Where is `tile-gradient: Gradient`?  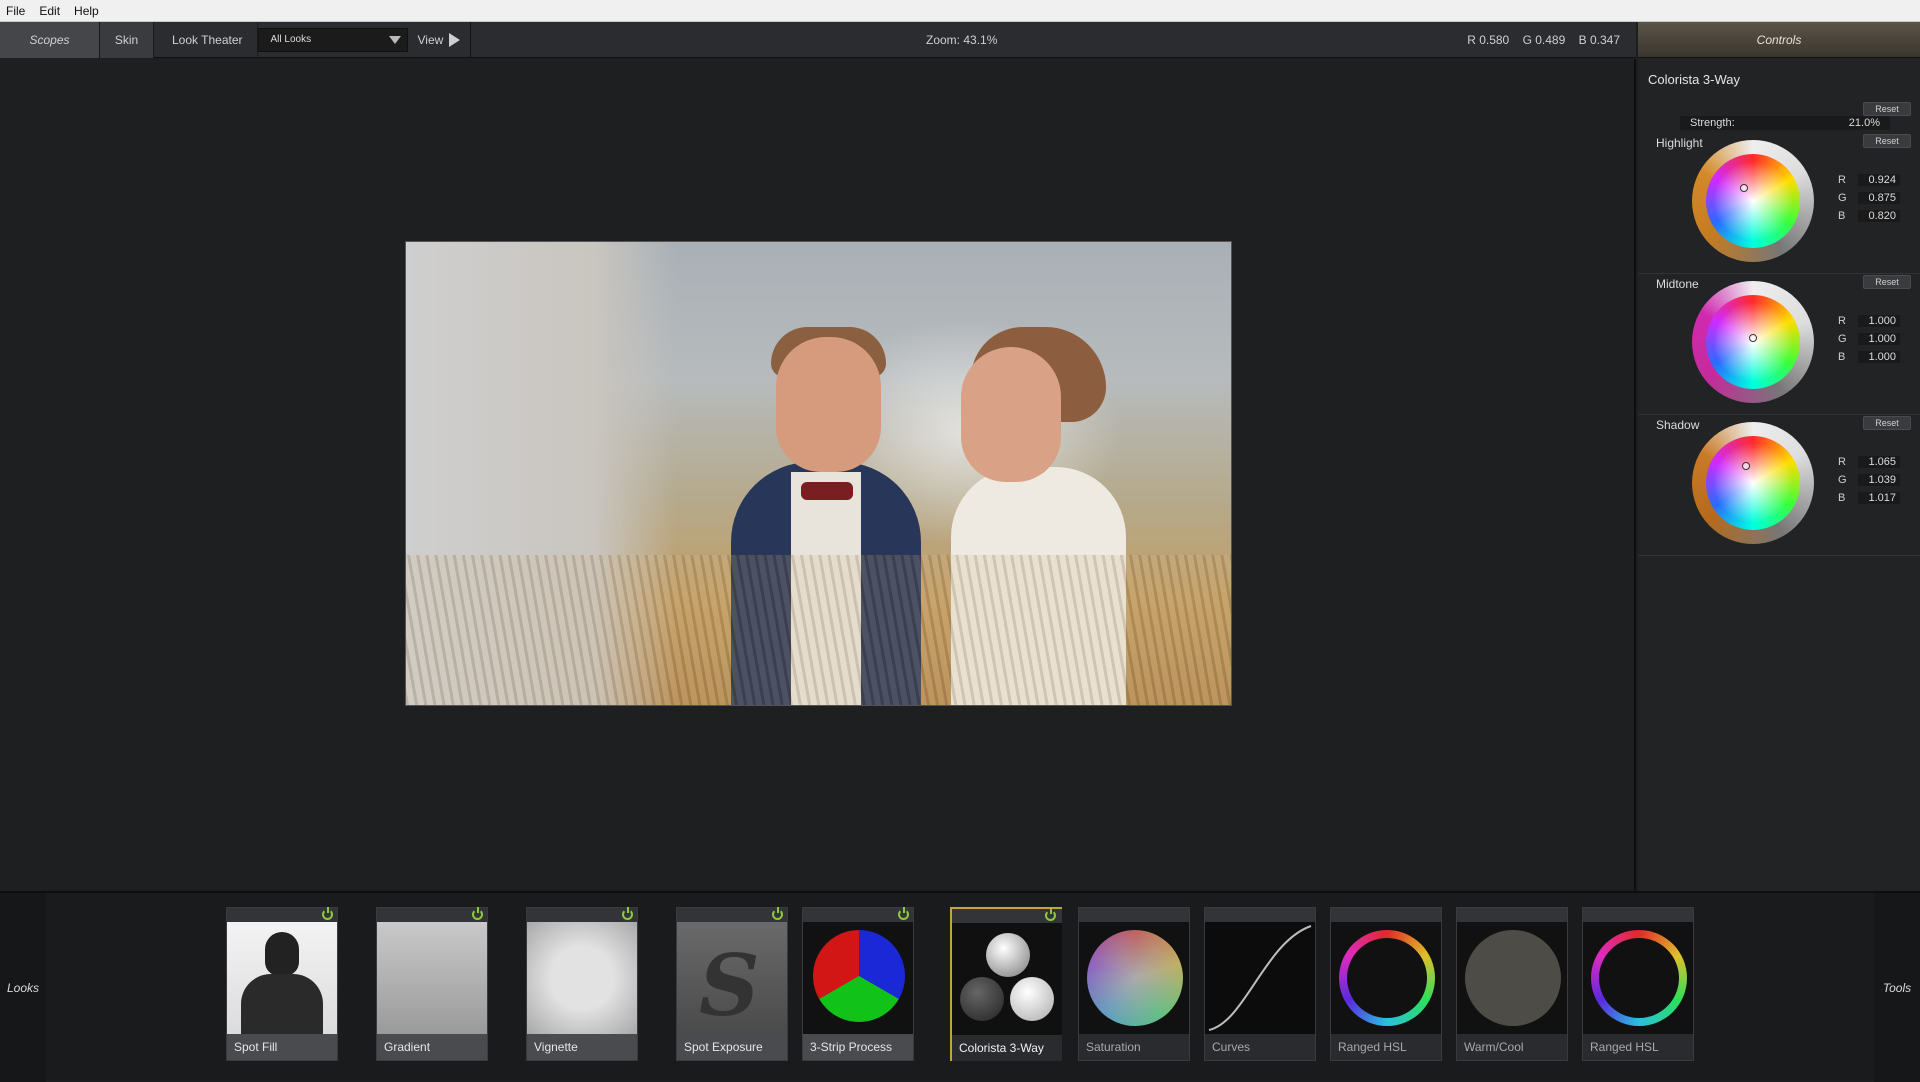 tile-gradient: Gradient is located at coordinates (432, 984).